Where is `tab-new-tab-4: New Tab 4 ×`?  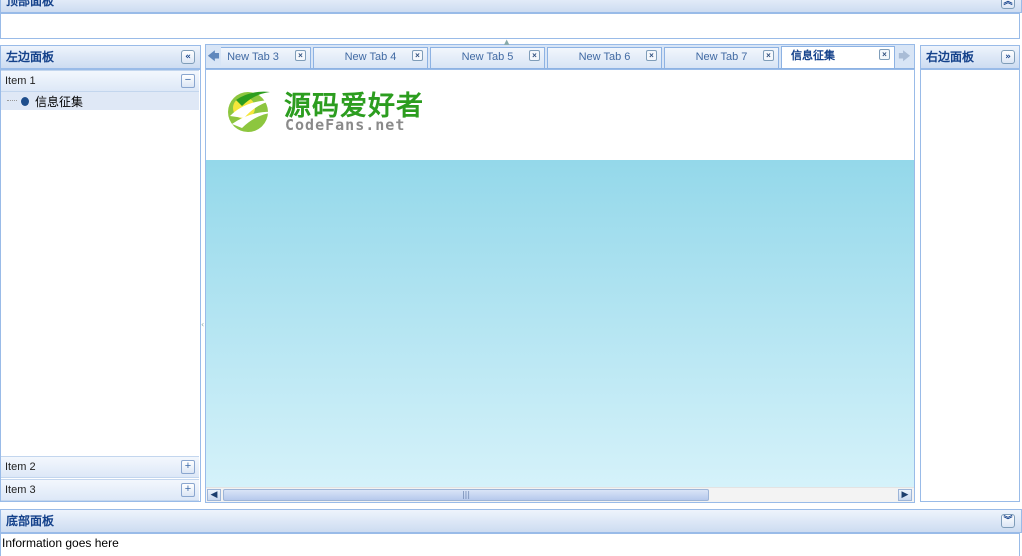 tab-new-tab-4: New Tab 4 × is located at coordinates (370, 57).